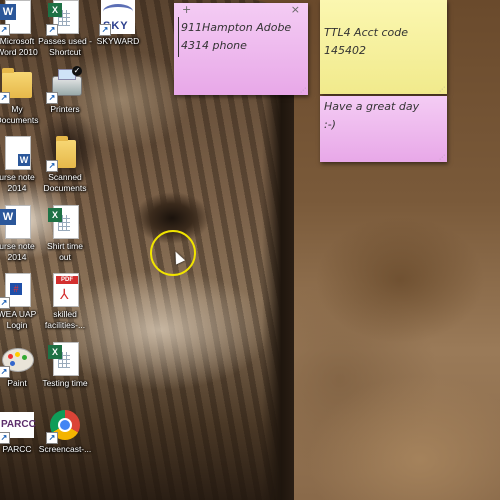  I want to click on chrome-icon: ↗, so click(64, 426).